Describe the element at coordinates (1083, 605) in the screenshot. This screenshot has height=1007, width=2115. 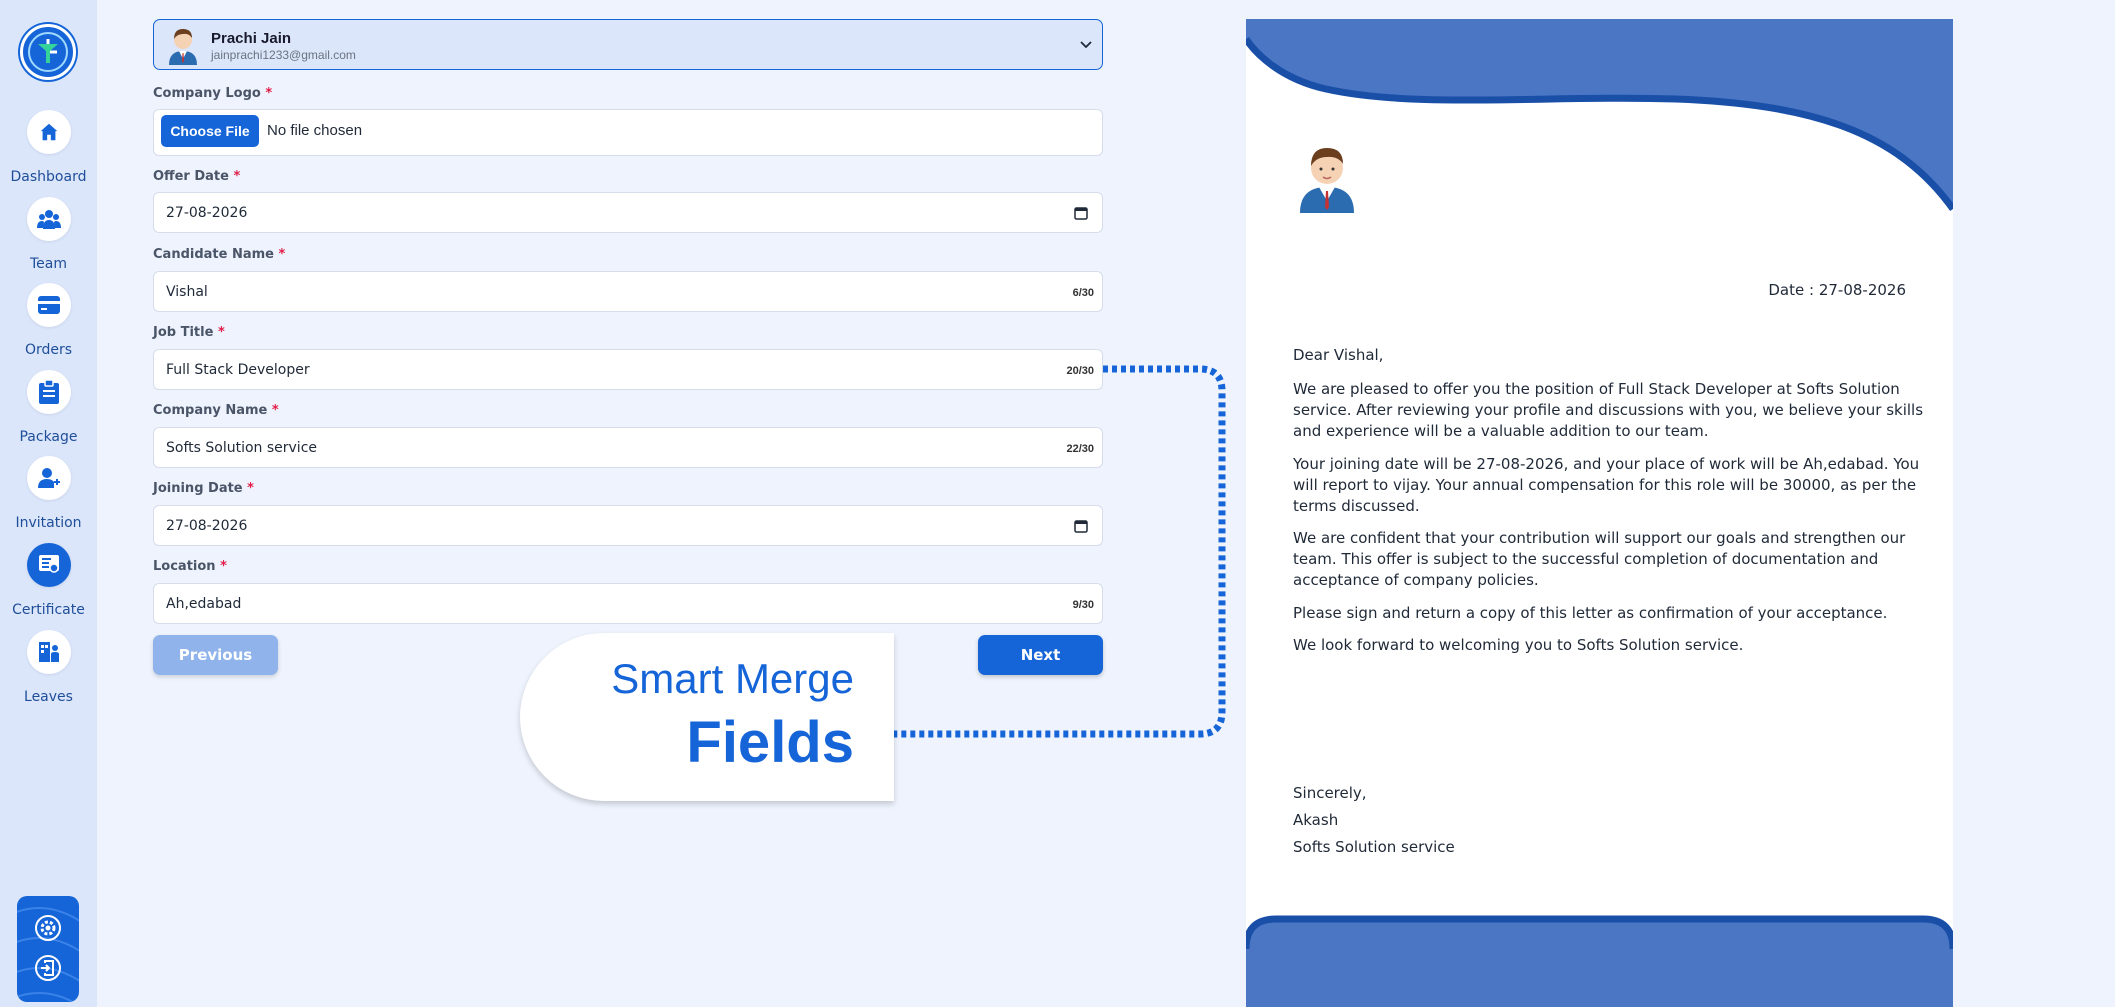
I see `char-counter: 9/30` at that location.